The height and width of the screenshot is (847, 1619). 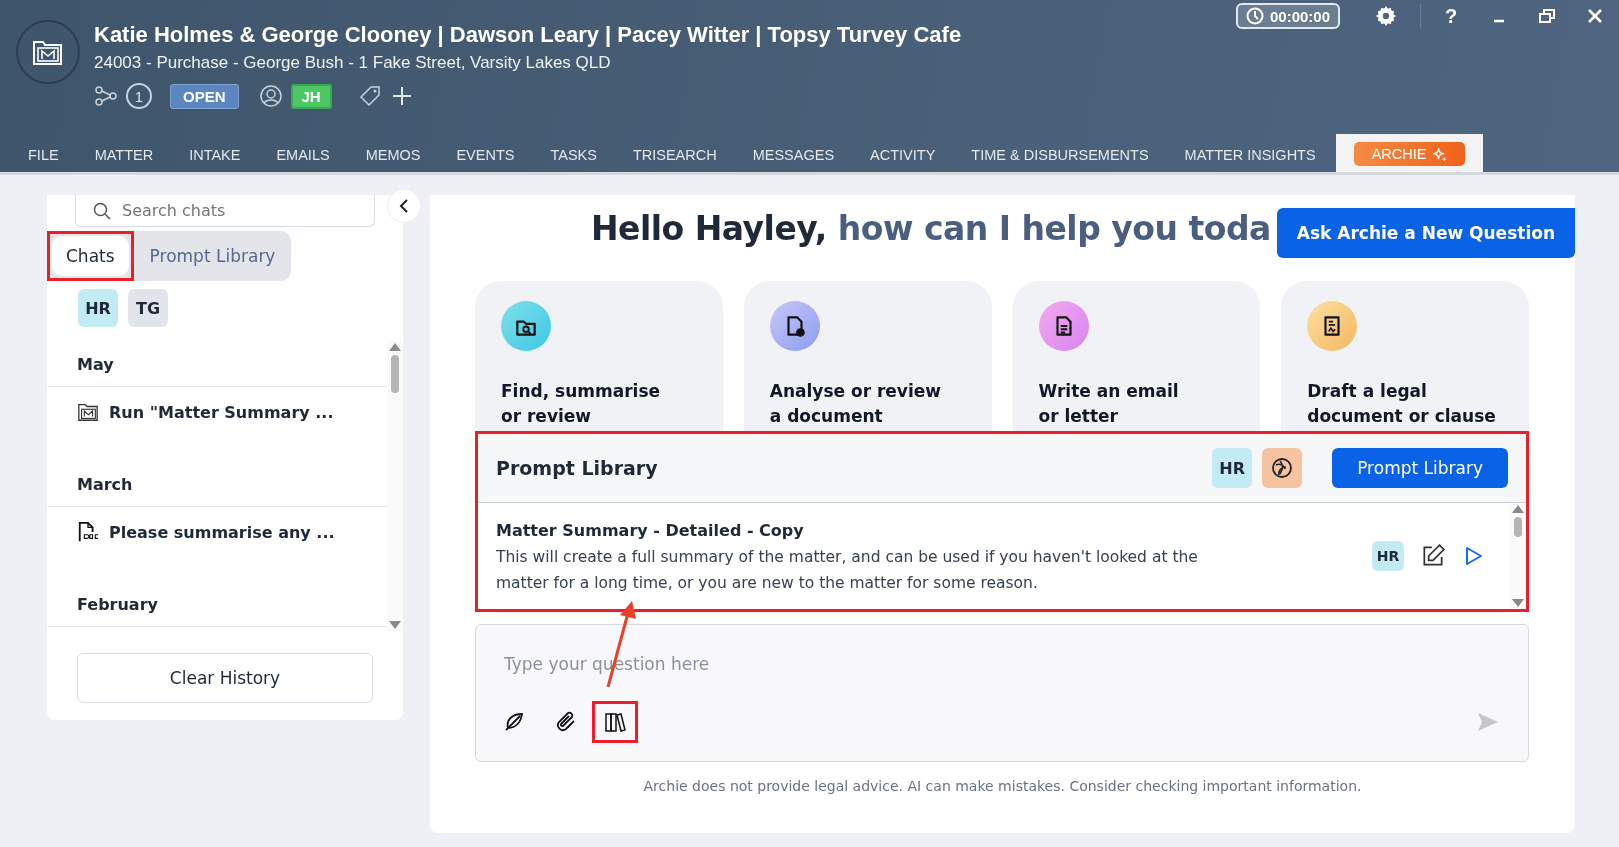 What do you see at coordinates (369, 96) in the screenshot?
I see `tag-icon` at bounding box center [369, 96].